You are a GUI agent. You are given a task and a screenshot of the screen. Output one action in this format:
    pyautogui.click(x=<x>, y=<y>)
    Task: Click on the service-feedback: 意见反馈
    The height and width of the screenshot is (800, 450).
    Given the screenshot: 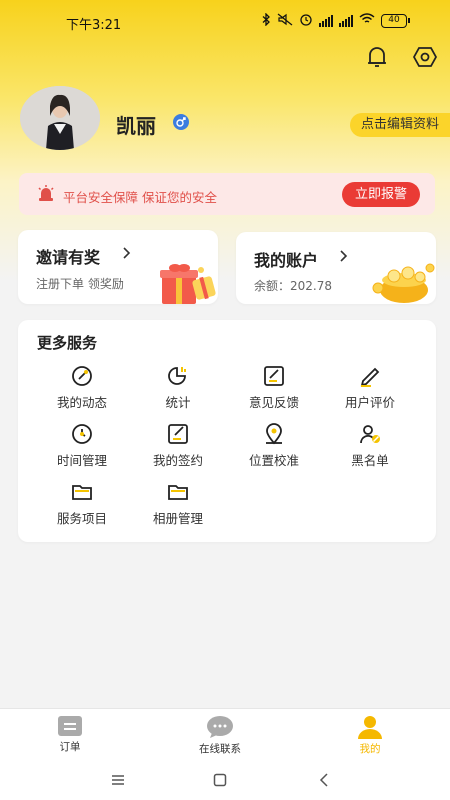 What is the action you would take?
    pyautogui.click(x=274, y=387)
    